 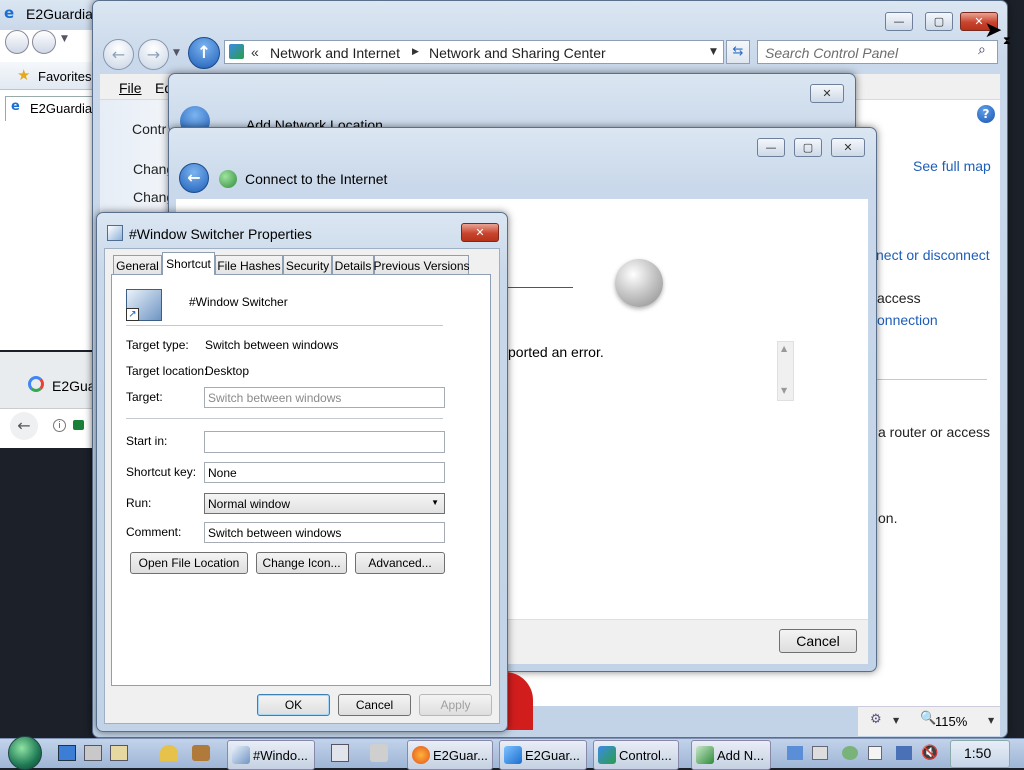 I want to click on connect-minimize-button: —, so click(x=771, y=147).